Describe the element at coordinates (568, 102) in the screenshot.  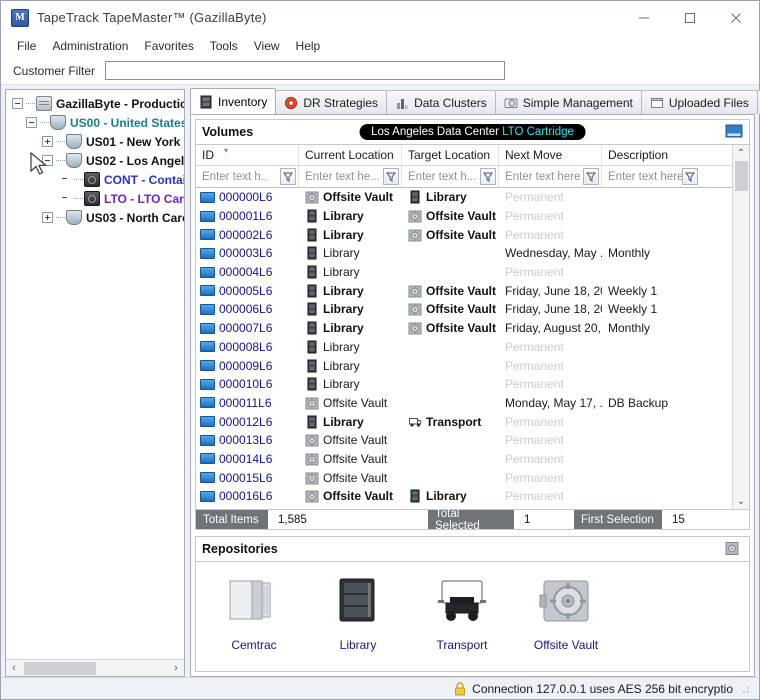
I see `tab-simple-management: Simple Management` at that location.